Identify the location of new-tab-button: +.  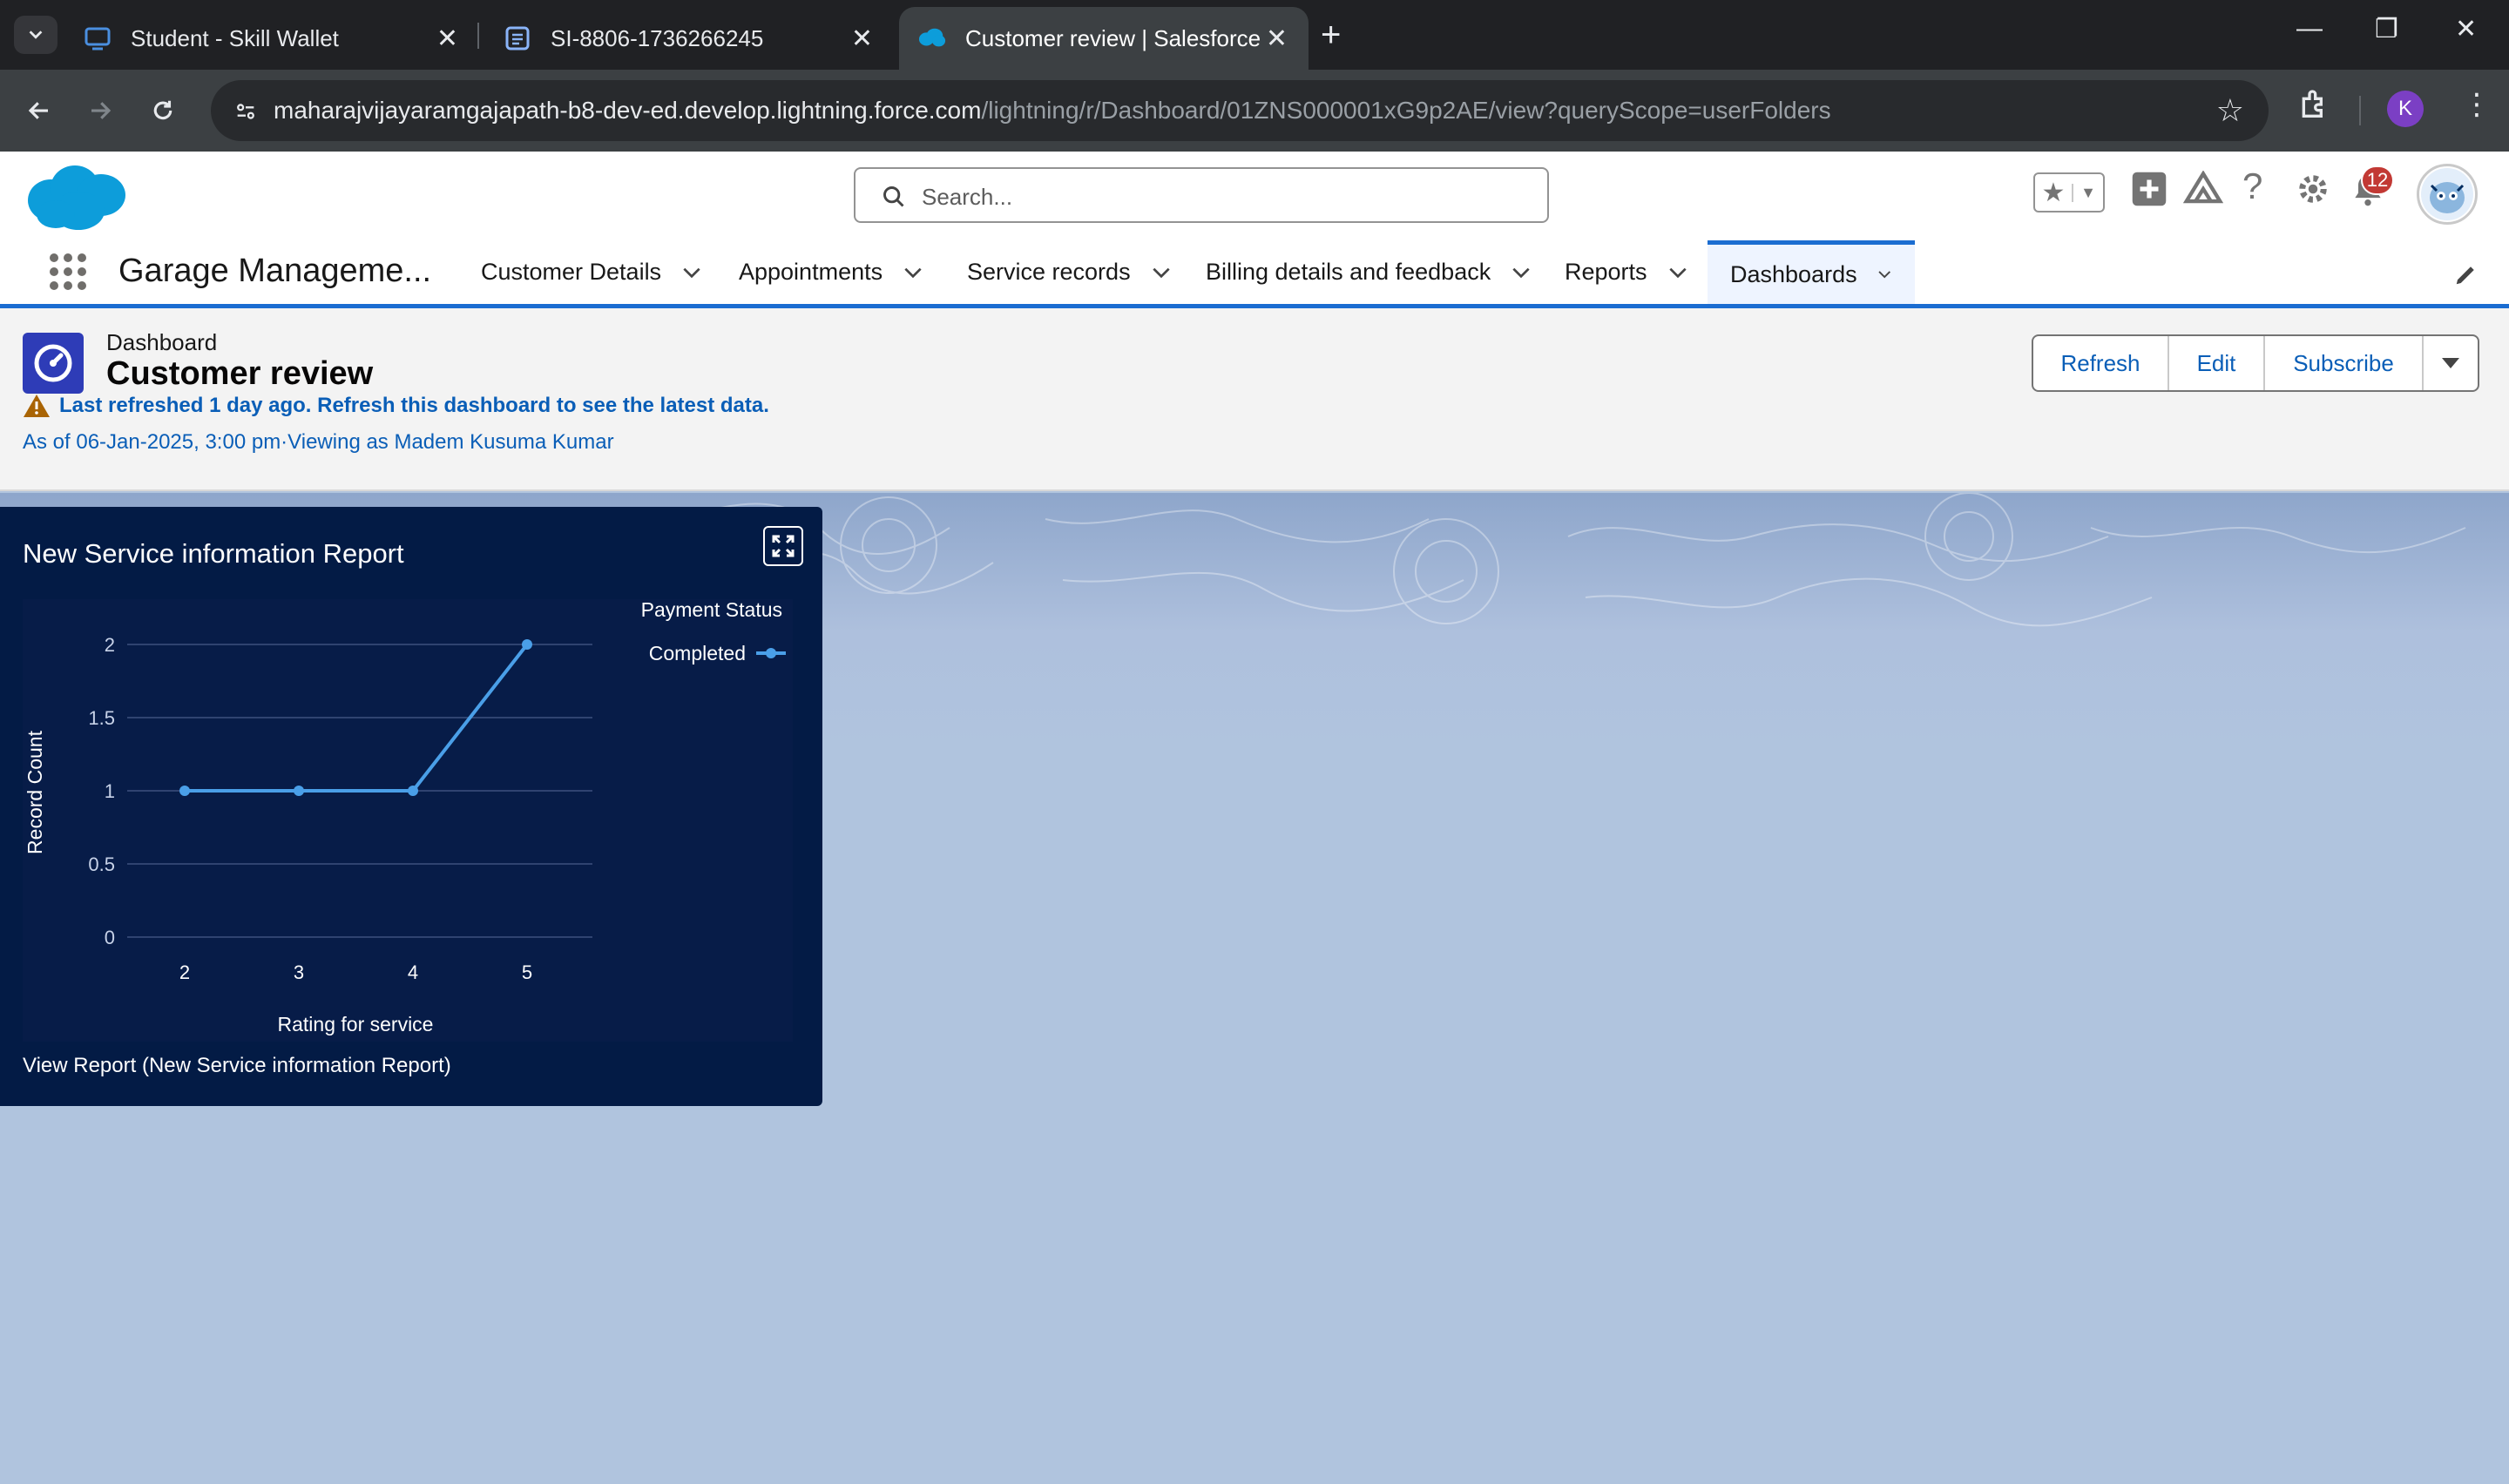
(1331, 35).